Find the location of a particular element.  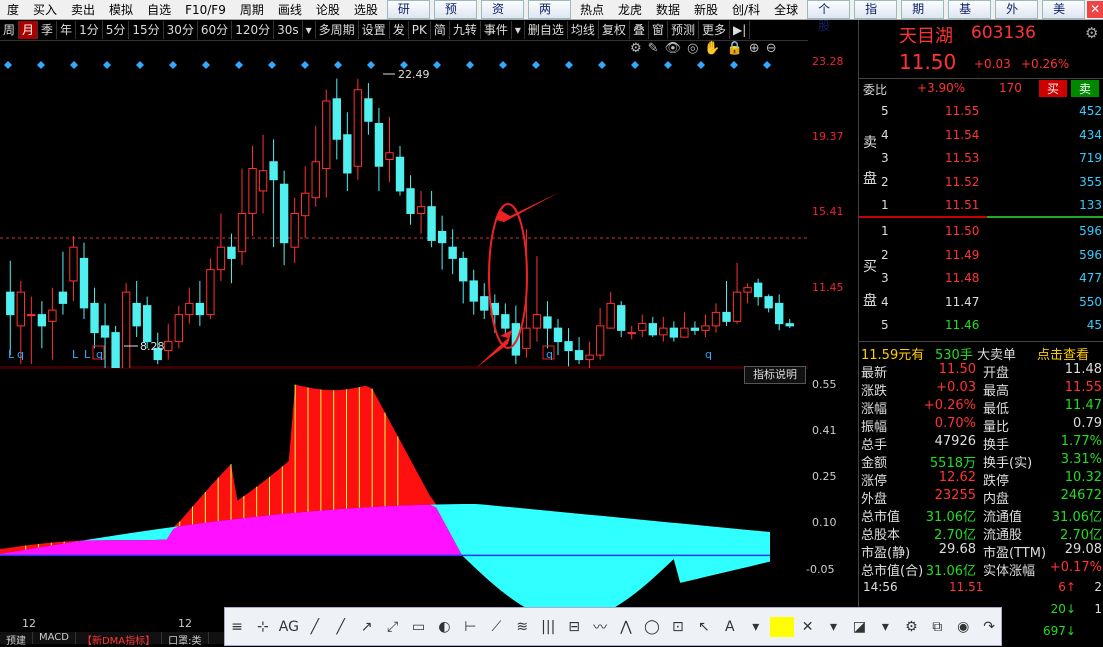

period-item: ▾ is located at coordinates (309, 30).